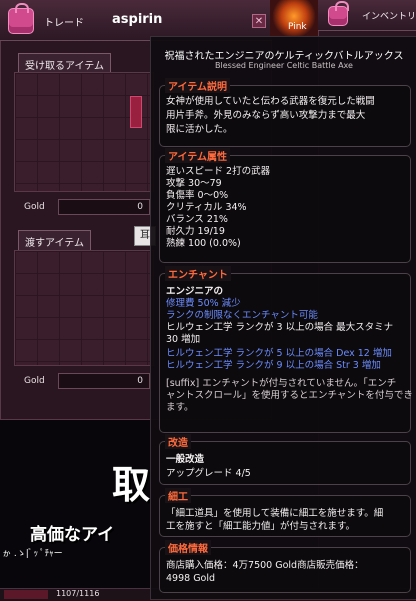  Describe the element at coordinates (32, 554) in the screenshot. I see `chat-fragment: ゕ .ゝ| ゙ ｯ ﾟﾁｬー` at that location.